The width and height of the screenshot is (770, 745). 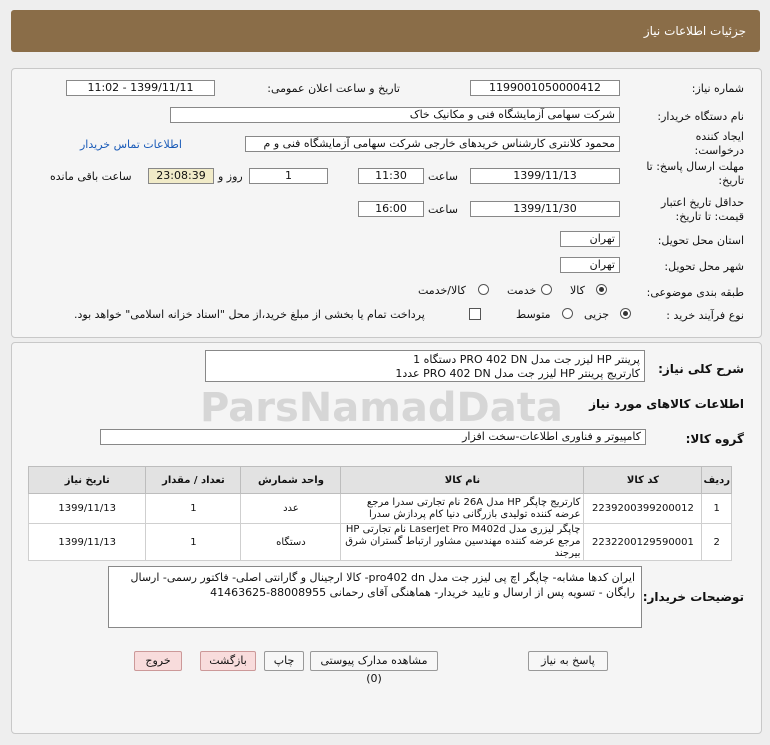 I want to click on watermark-text: ParsNamadData, so click(x=381, y=408).